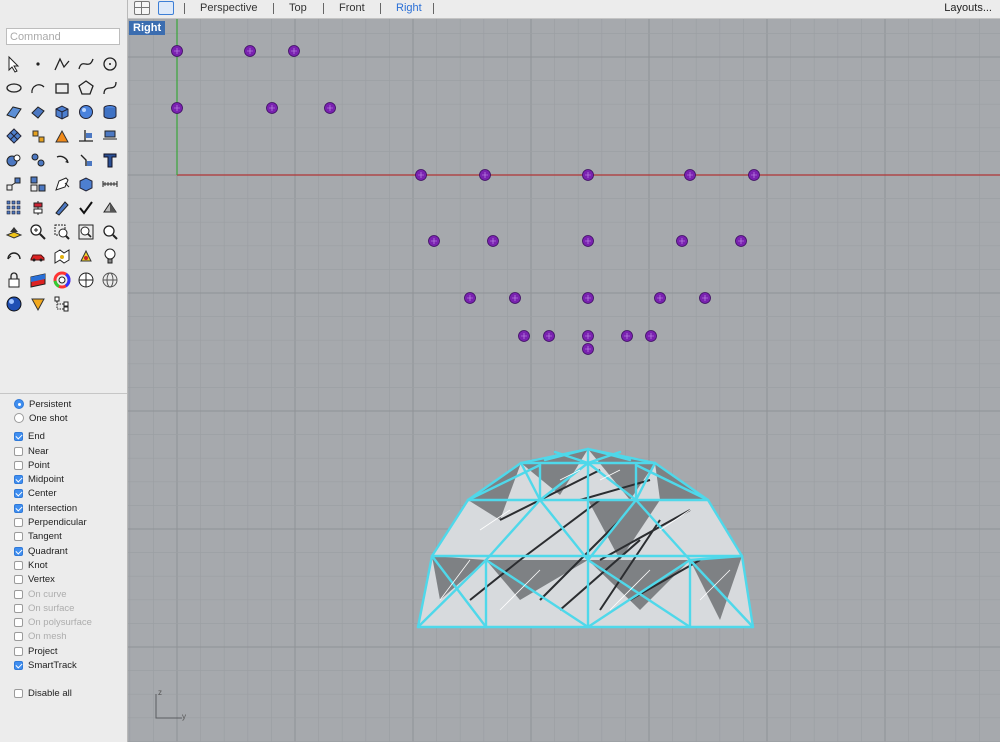 This screenshot has width=1000, height=742. Describe the element at coordinates (69, 437) in the screenshot. I see `osnap-end: End` at that location.